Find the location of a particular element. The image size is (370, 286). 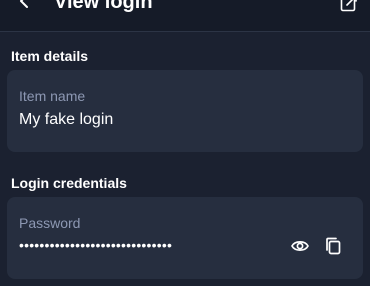

page-header: View login is located at coordinates (185, 16).